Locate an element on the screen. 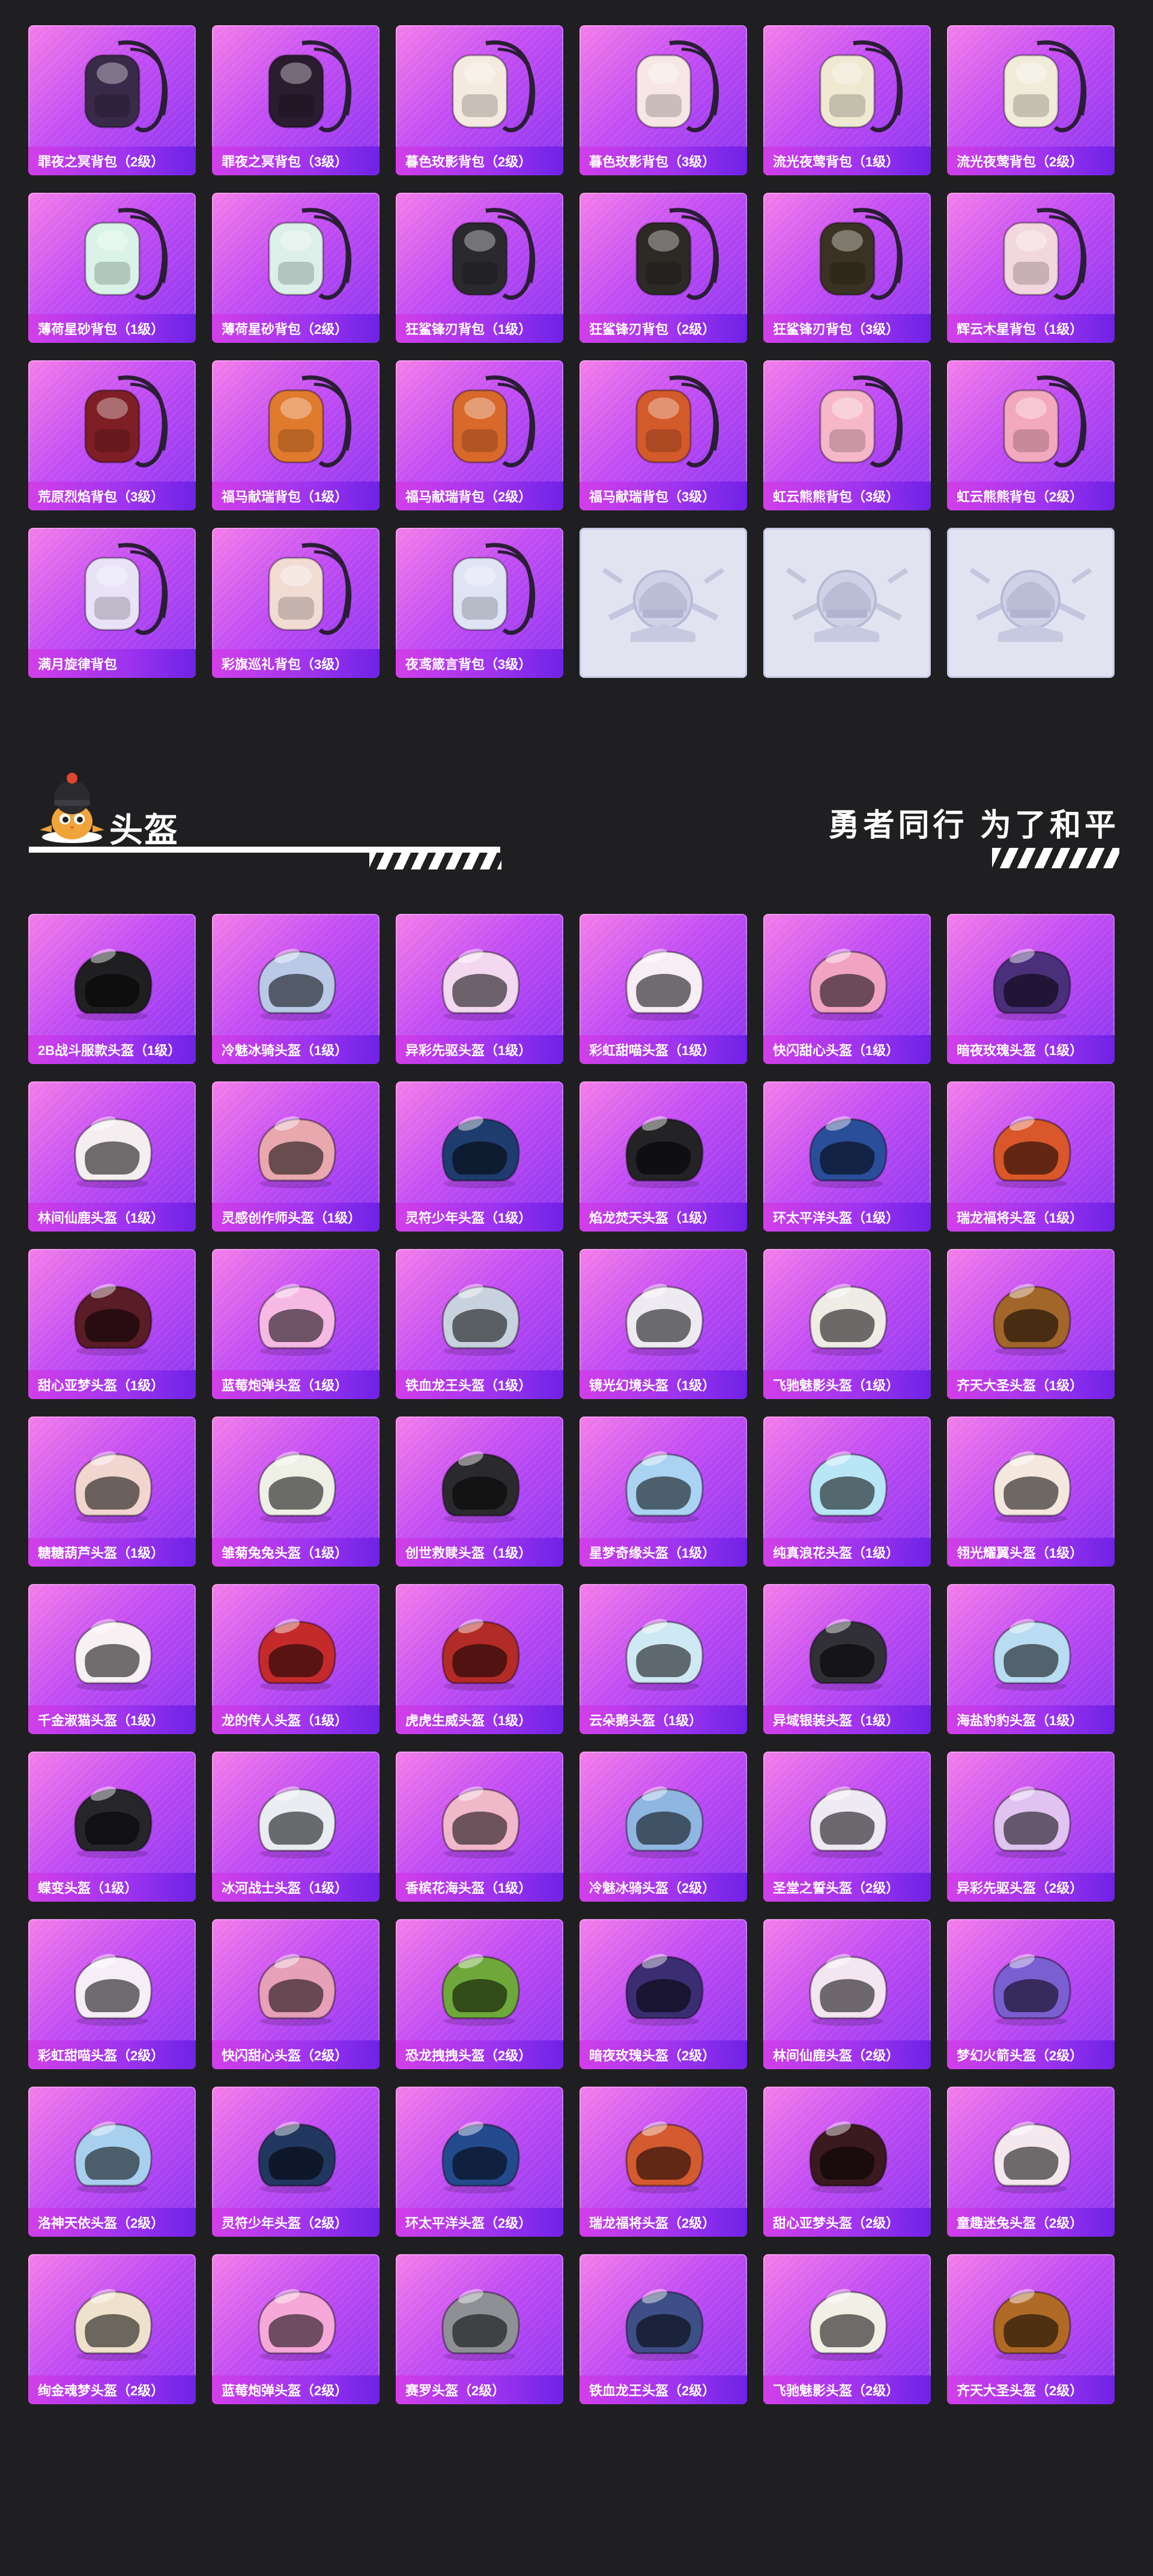  helmet-card: 童趣迷兔头盔（2级） is located at coordinates (1031, 2162).